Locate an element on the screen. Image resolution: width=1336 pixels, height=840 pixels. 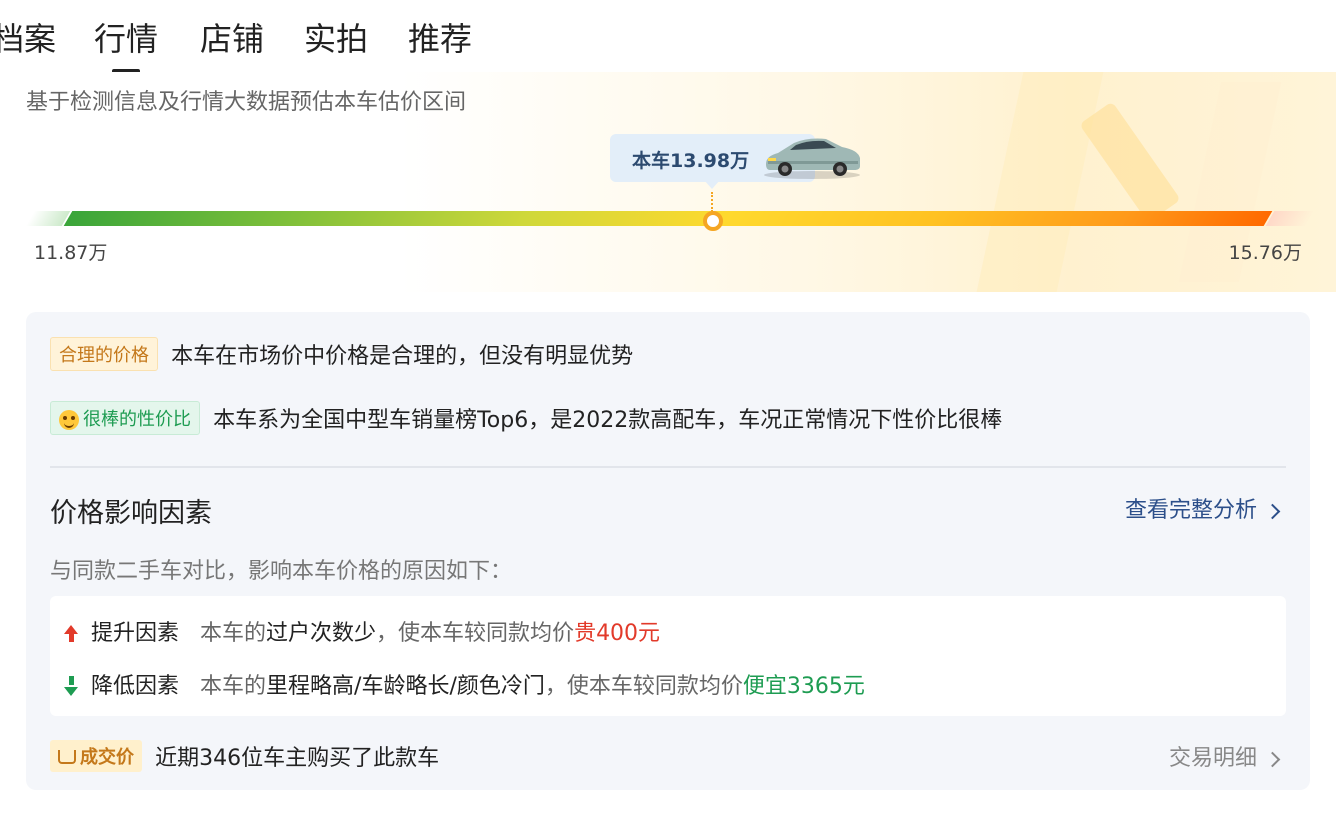
transaction-detail-link: 交易明细 is located at coordinates (1225, 756).